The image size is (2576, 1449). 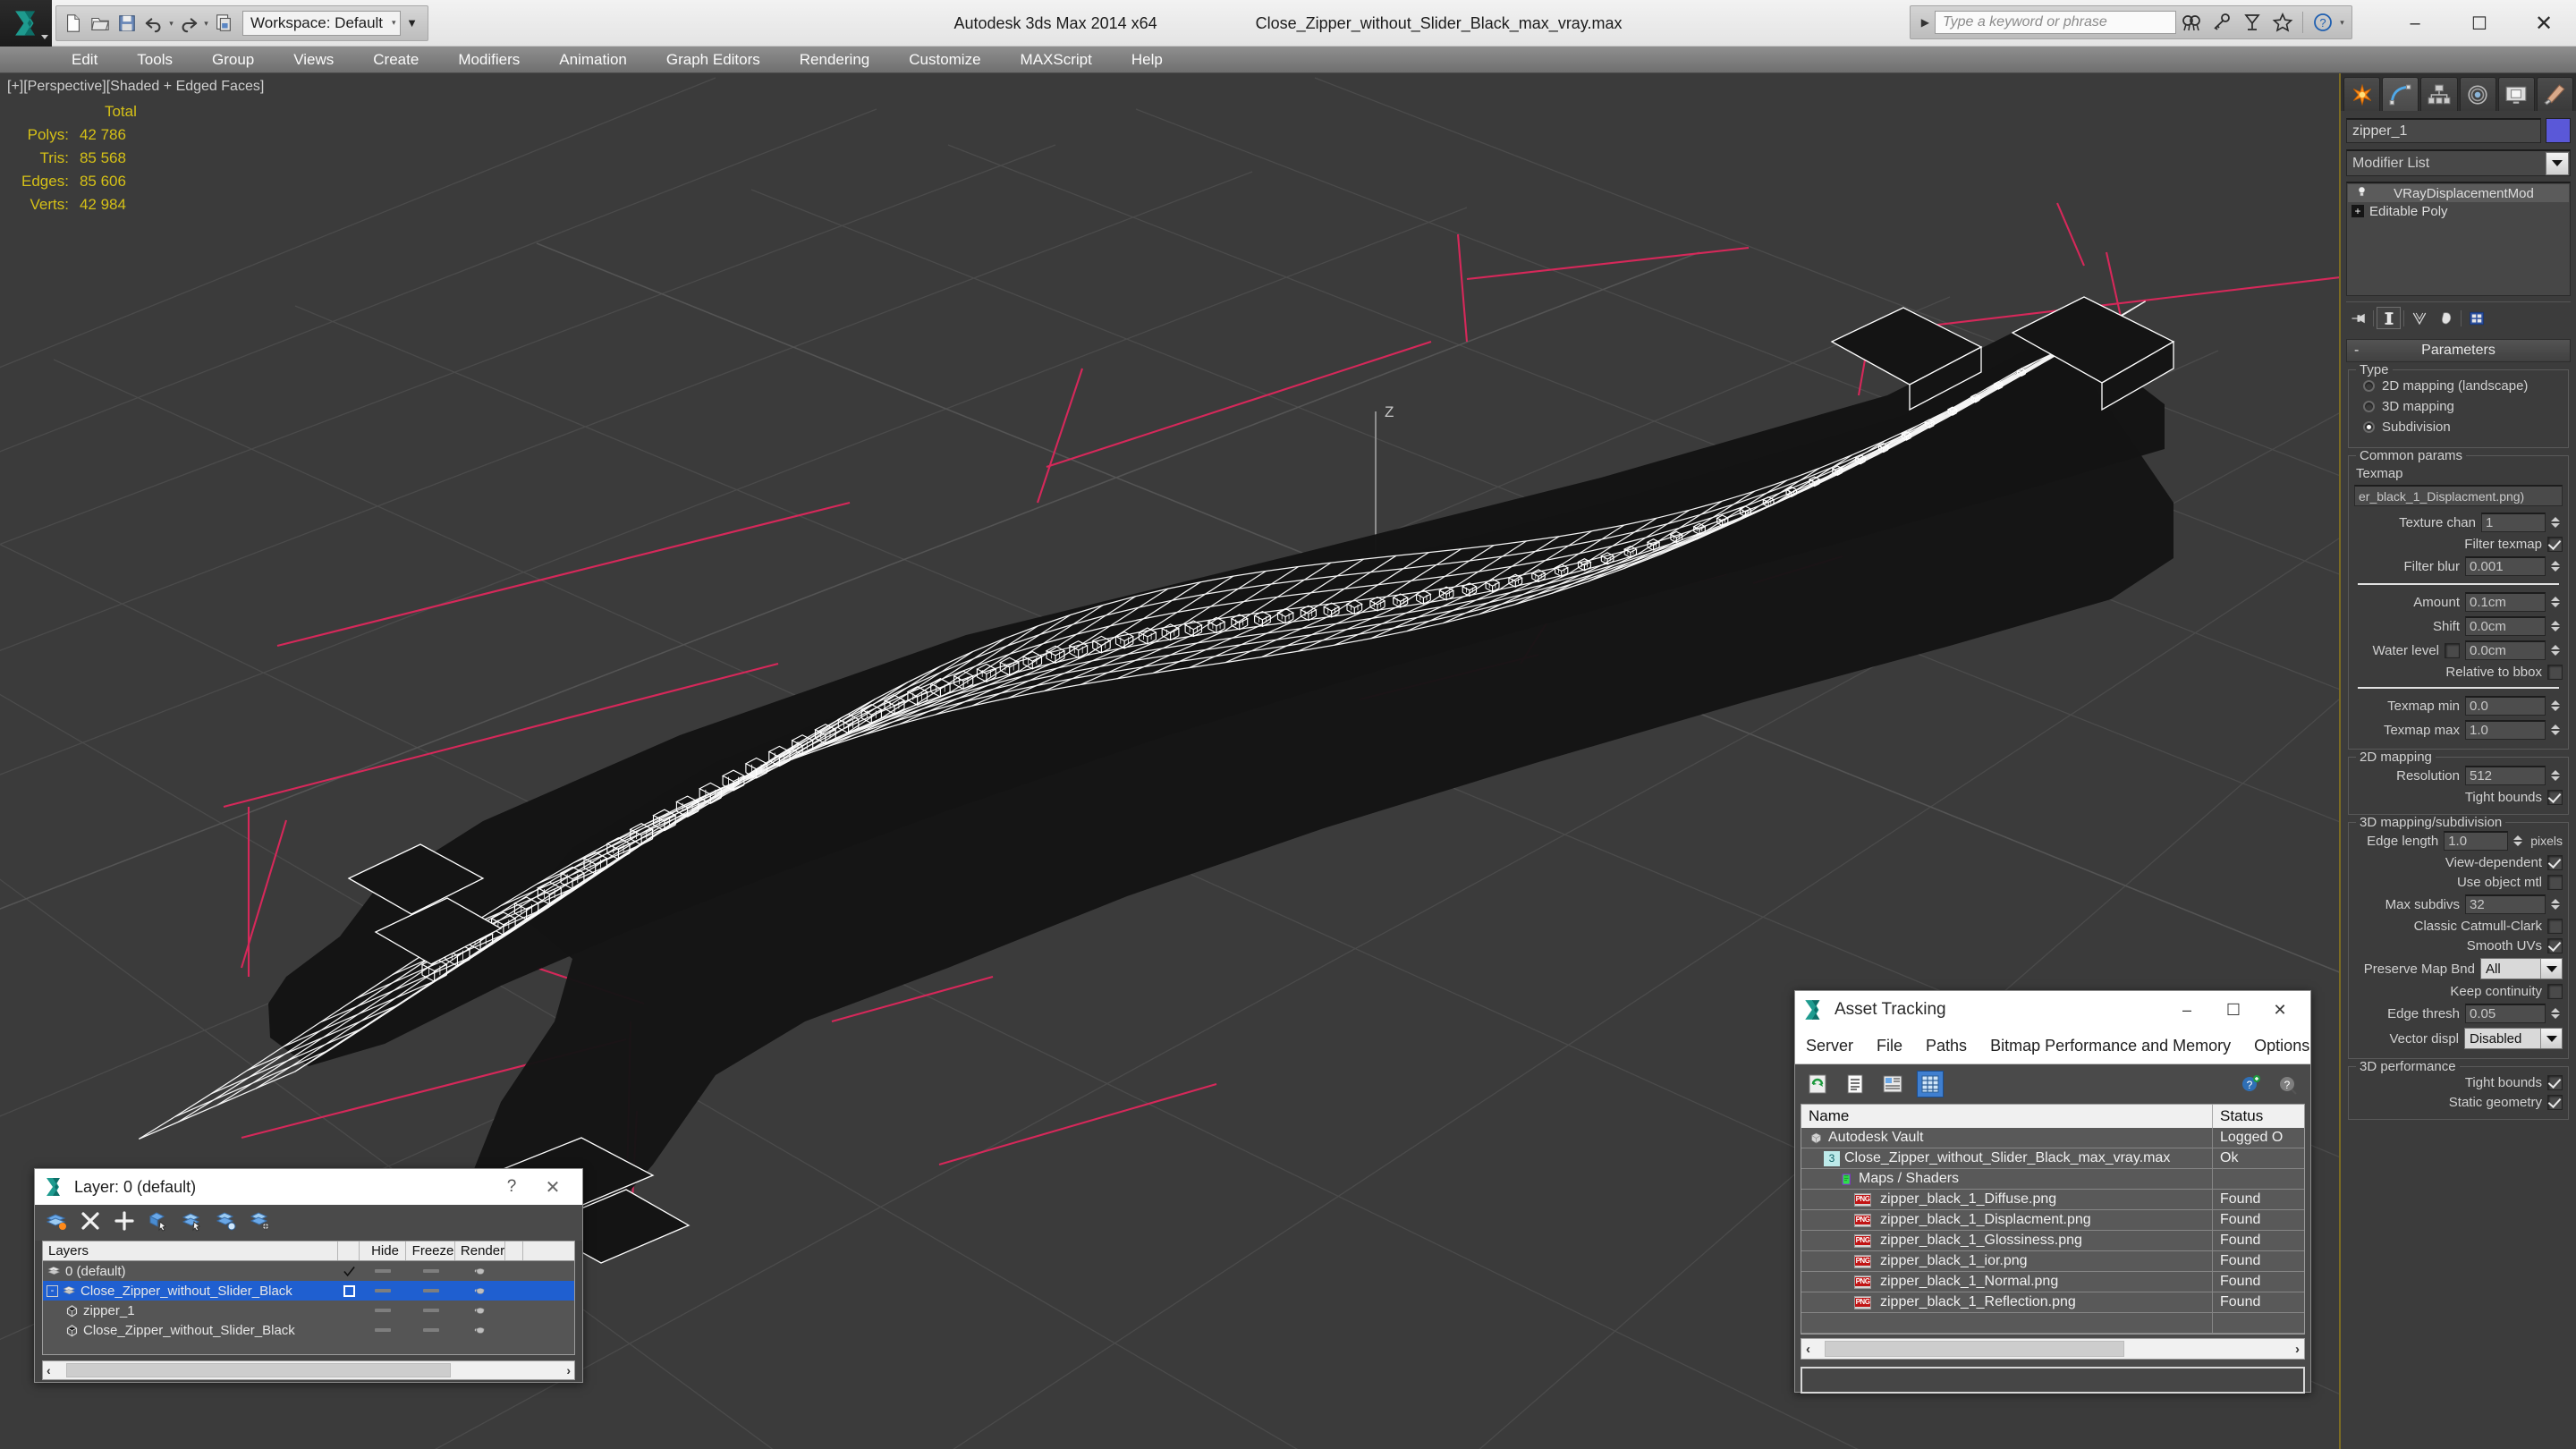 What do you see at coordinates (308, 1271) in the screenshot?
I see `layer-row: 0 (default)` at bounding box center [308, 1271].